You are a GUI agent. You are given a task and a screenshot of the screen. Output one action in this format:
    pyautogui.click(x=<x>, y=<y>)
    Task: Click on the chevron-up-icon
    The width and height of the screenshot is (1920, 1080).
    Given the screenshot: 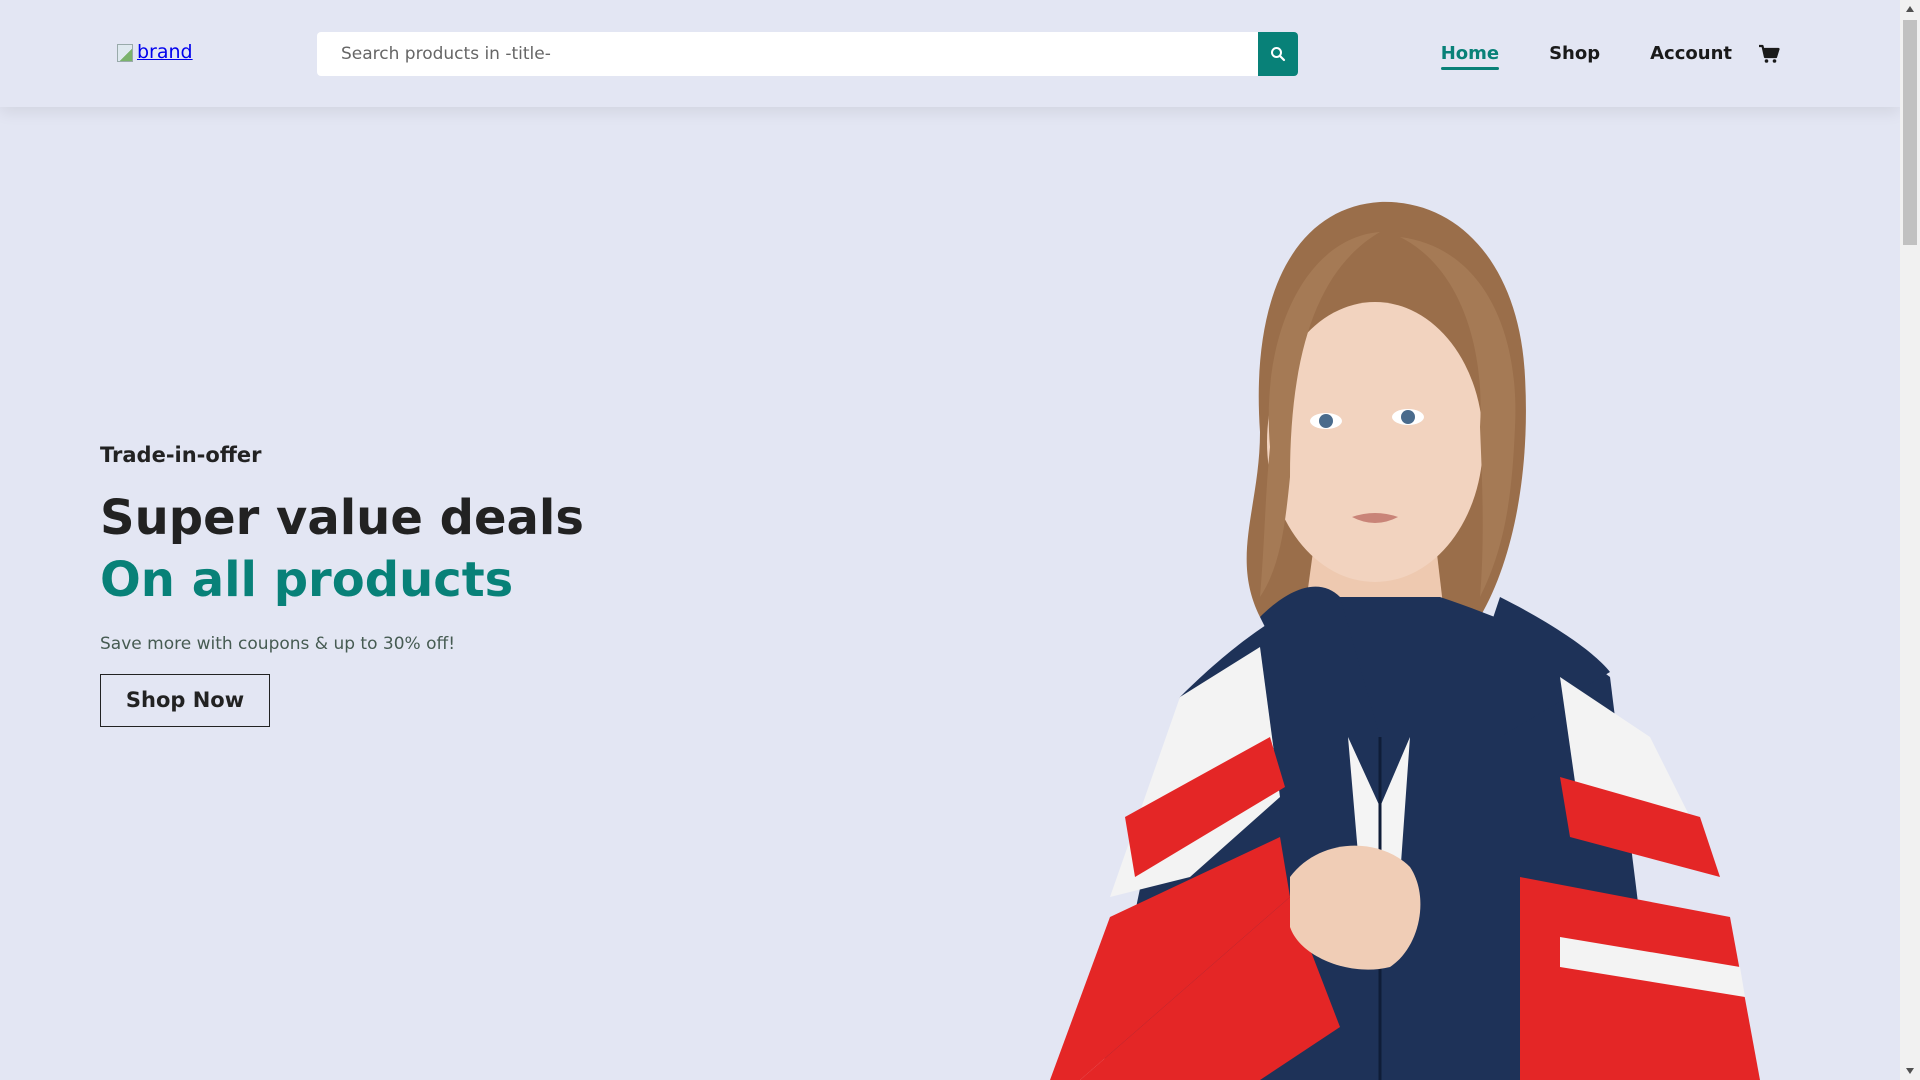 What is the action you would take?
    pyautogui.click(x=1910, y=9)
    